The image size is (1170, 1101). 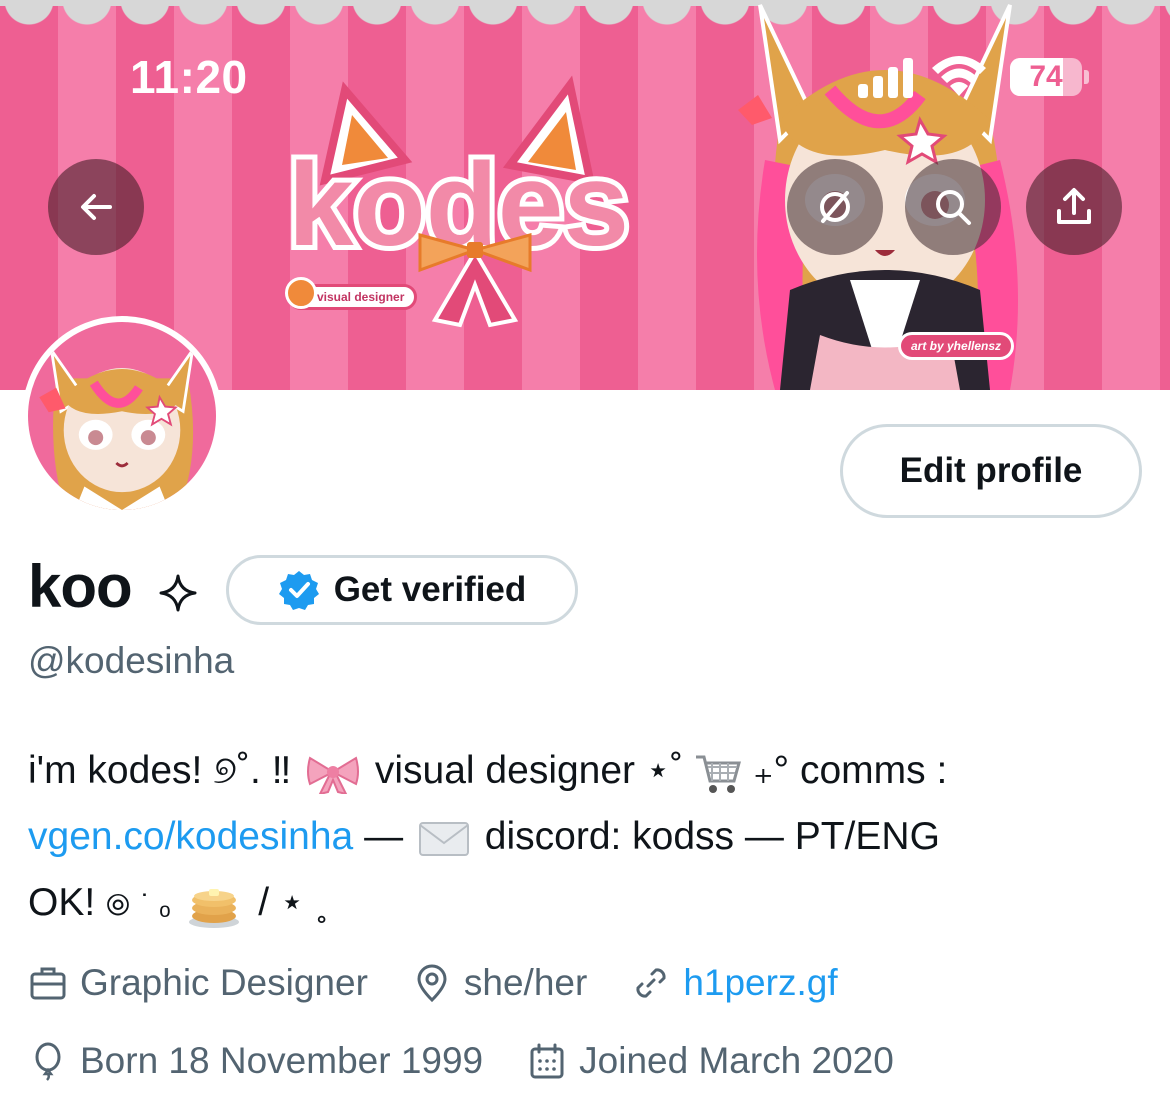 I want to click on calendar-icon, so click(x=547, y=1061).